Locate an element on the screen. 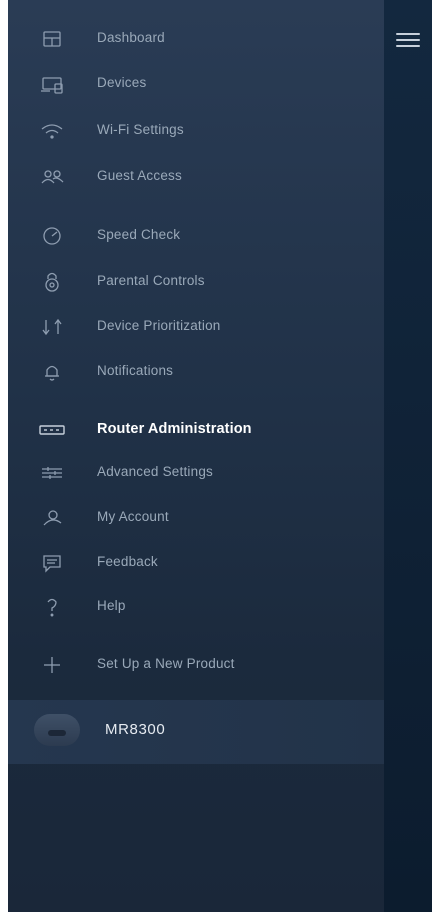  menu-item-feedback: Feedback is located at coordinates (196, 563).